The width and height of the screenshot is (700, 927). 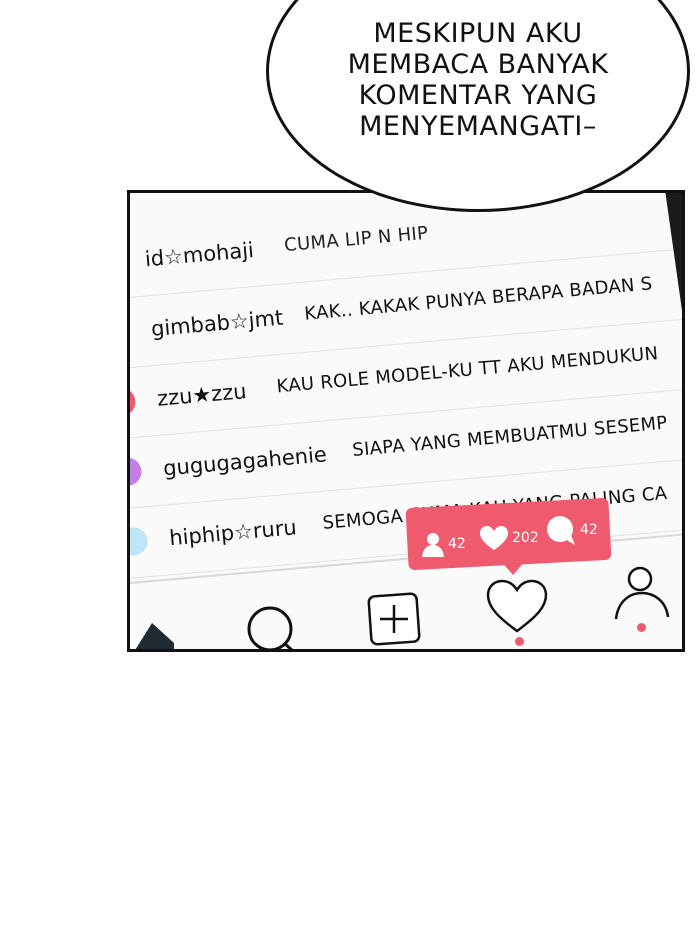 I want to click on activity-notification-badge: 42 202 42, so click(x=508, y=536).